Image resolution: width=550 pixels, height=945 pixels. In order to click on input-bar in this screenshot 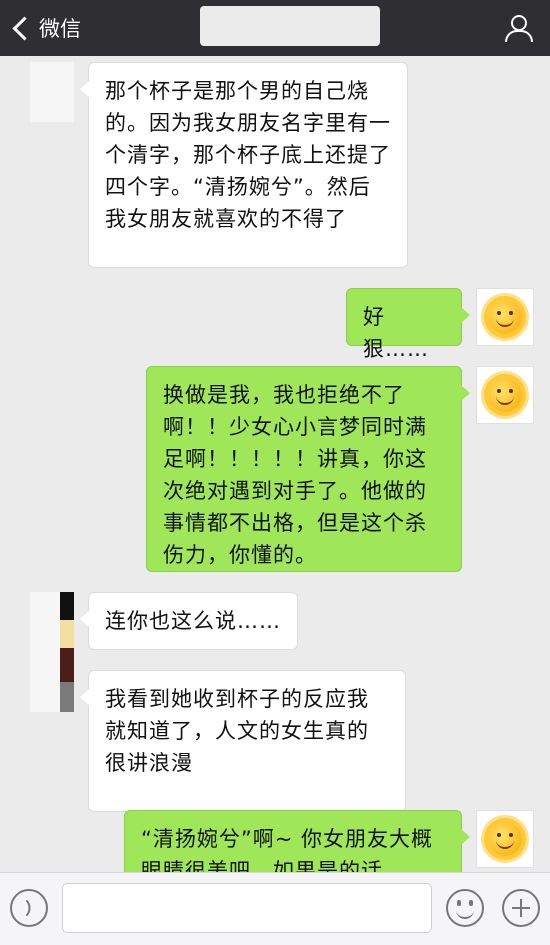, I will do `click(275, 908)`.